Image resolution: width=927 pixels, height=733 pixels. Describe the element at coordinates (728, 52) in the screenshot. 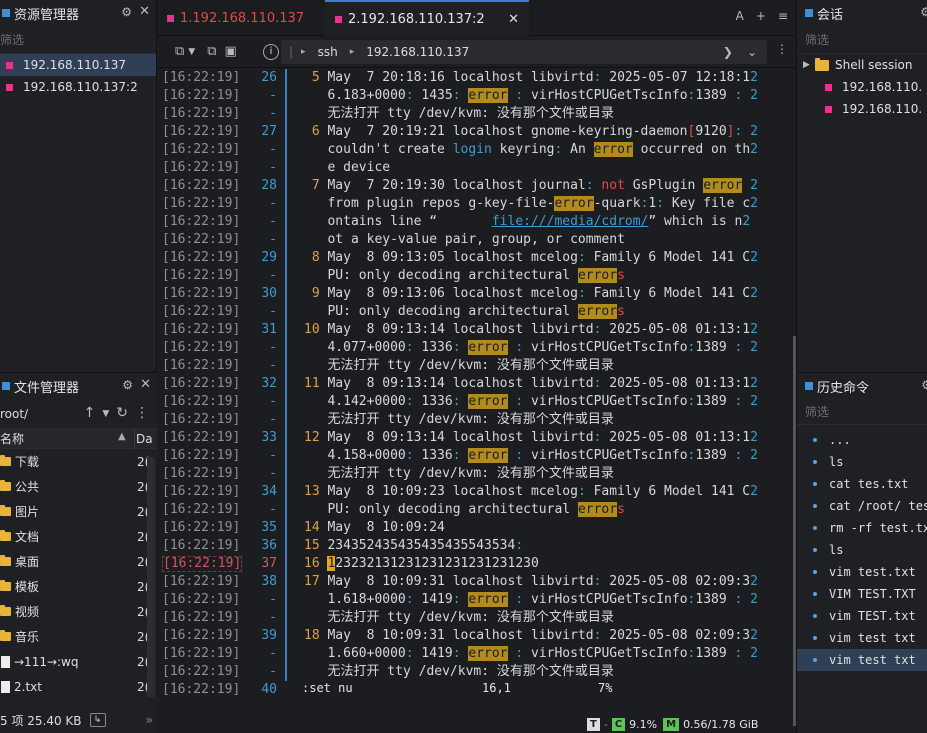

I see `chevron-right-icon: ❯` at that location.